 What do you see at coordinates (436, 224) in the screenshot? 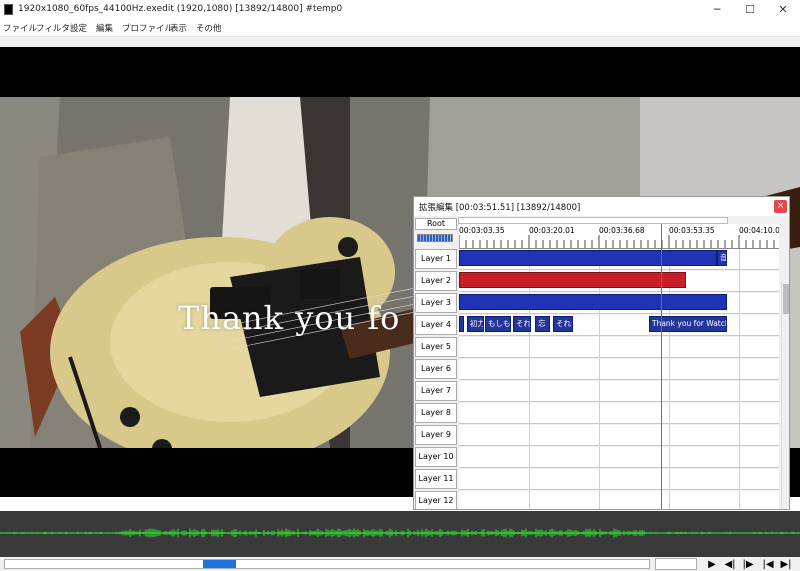
I see `root-button: Root` at bounding box center [436, 224].